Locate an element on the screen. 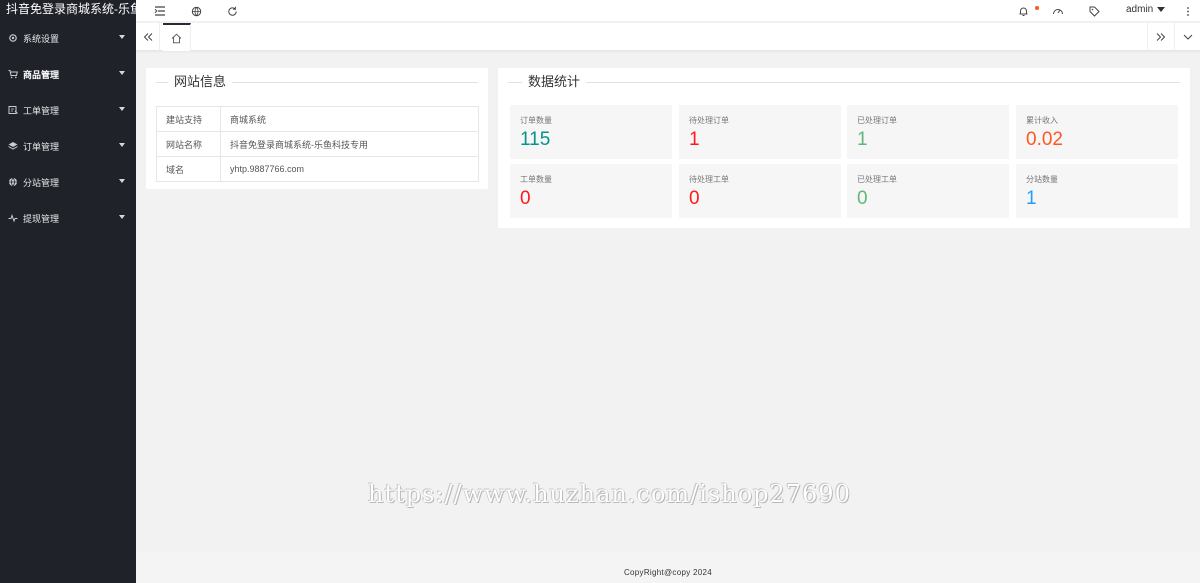  stat-label: 待处理工单 is located at coordinates (709, 179).